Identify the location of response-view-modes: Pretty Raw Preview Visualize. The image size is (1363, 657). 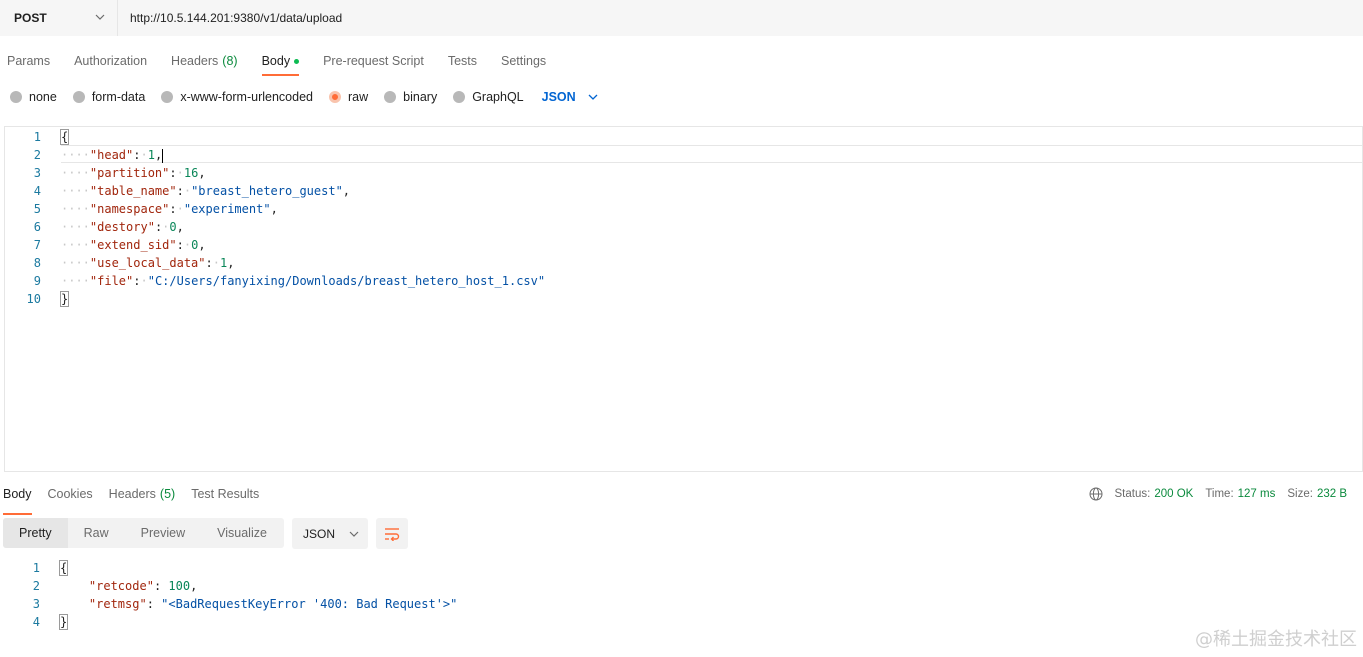
(143, 533).